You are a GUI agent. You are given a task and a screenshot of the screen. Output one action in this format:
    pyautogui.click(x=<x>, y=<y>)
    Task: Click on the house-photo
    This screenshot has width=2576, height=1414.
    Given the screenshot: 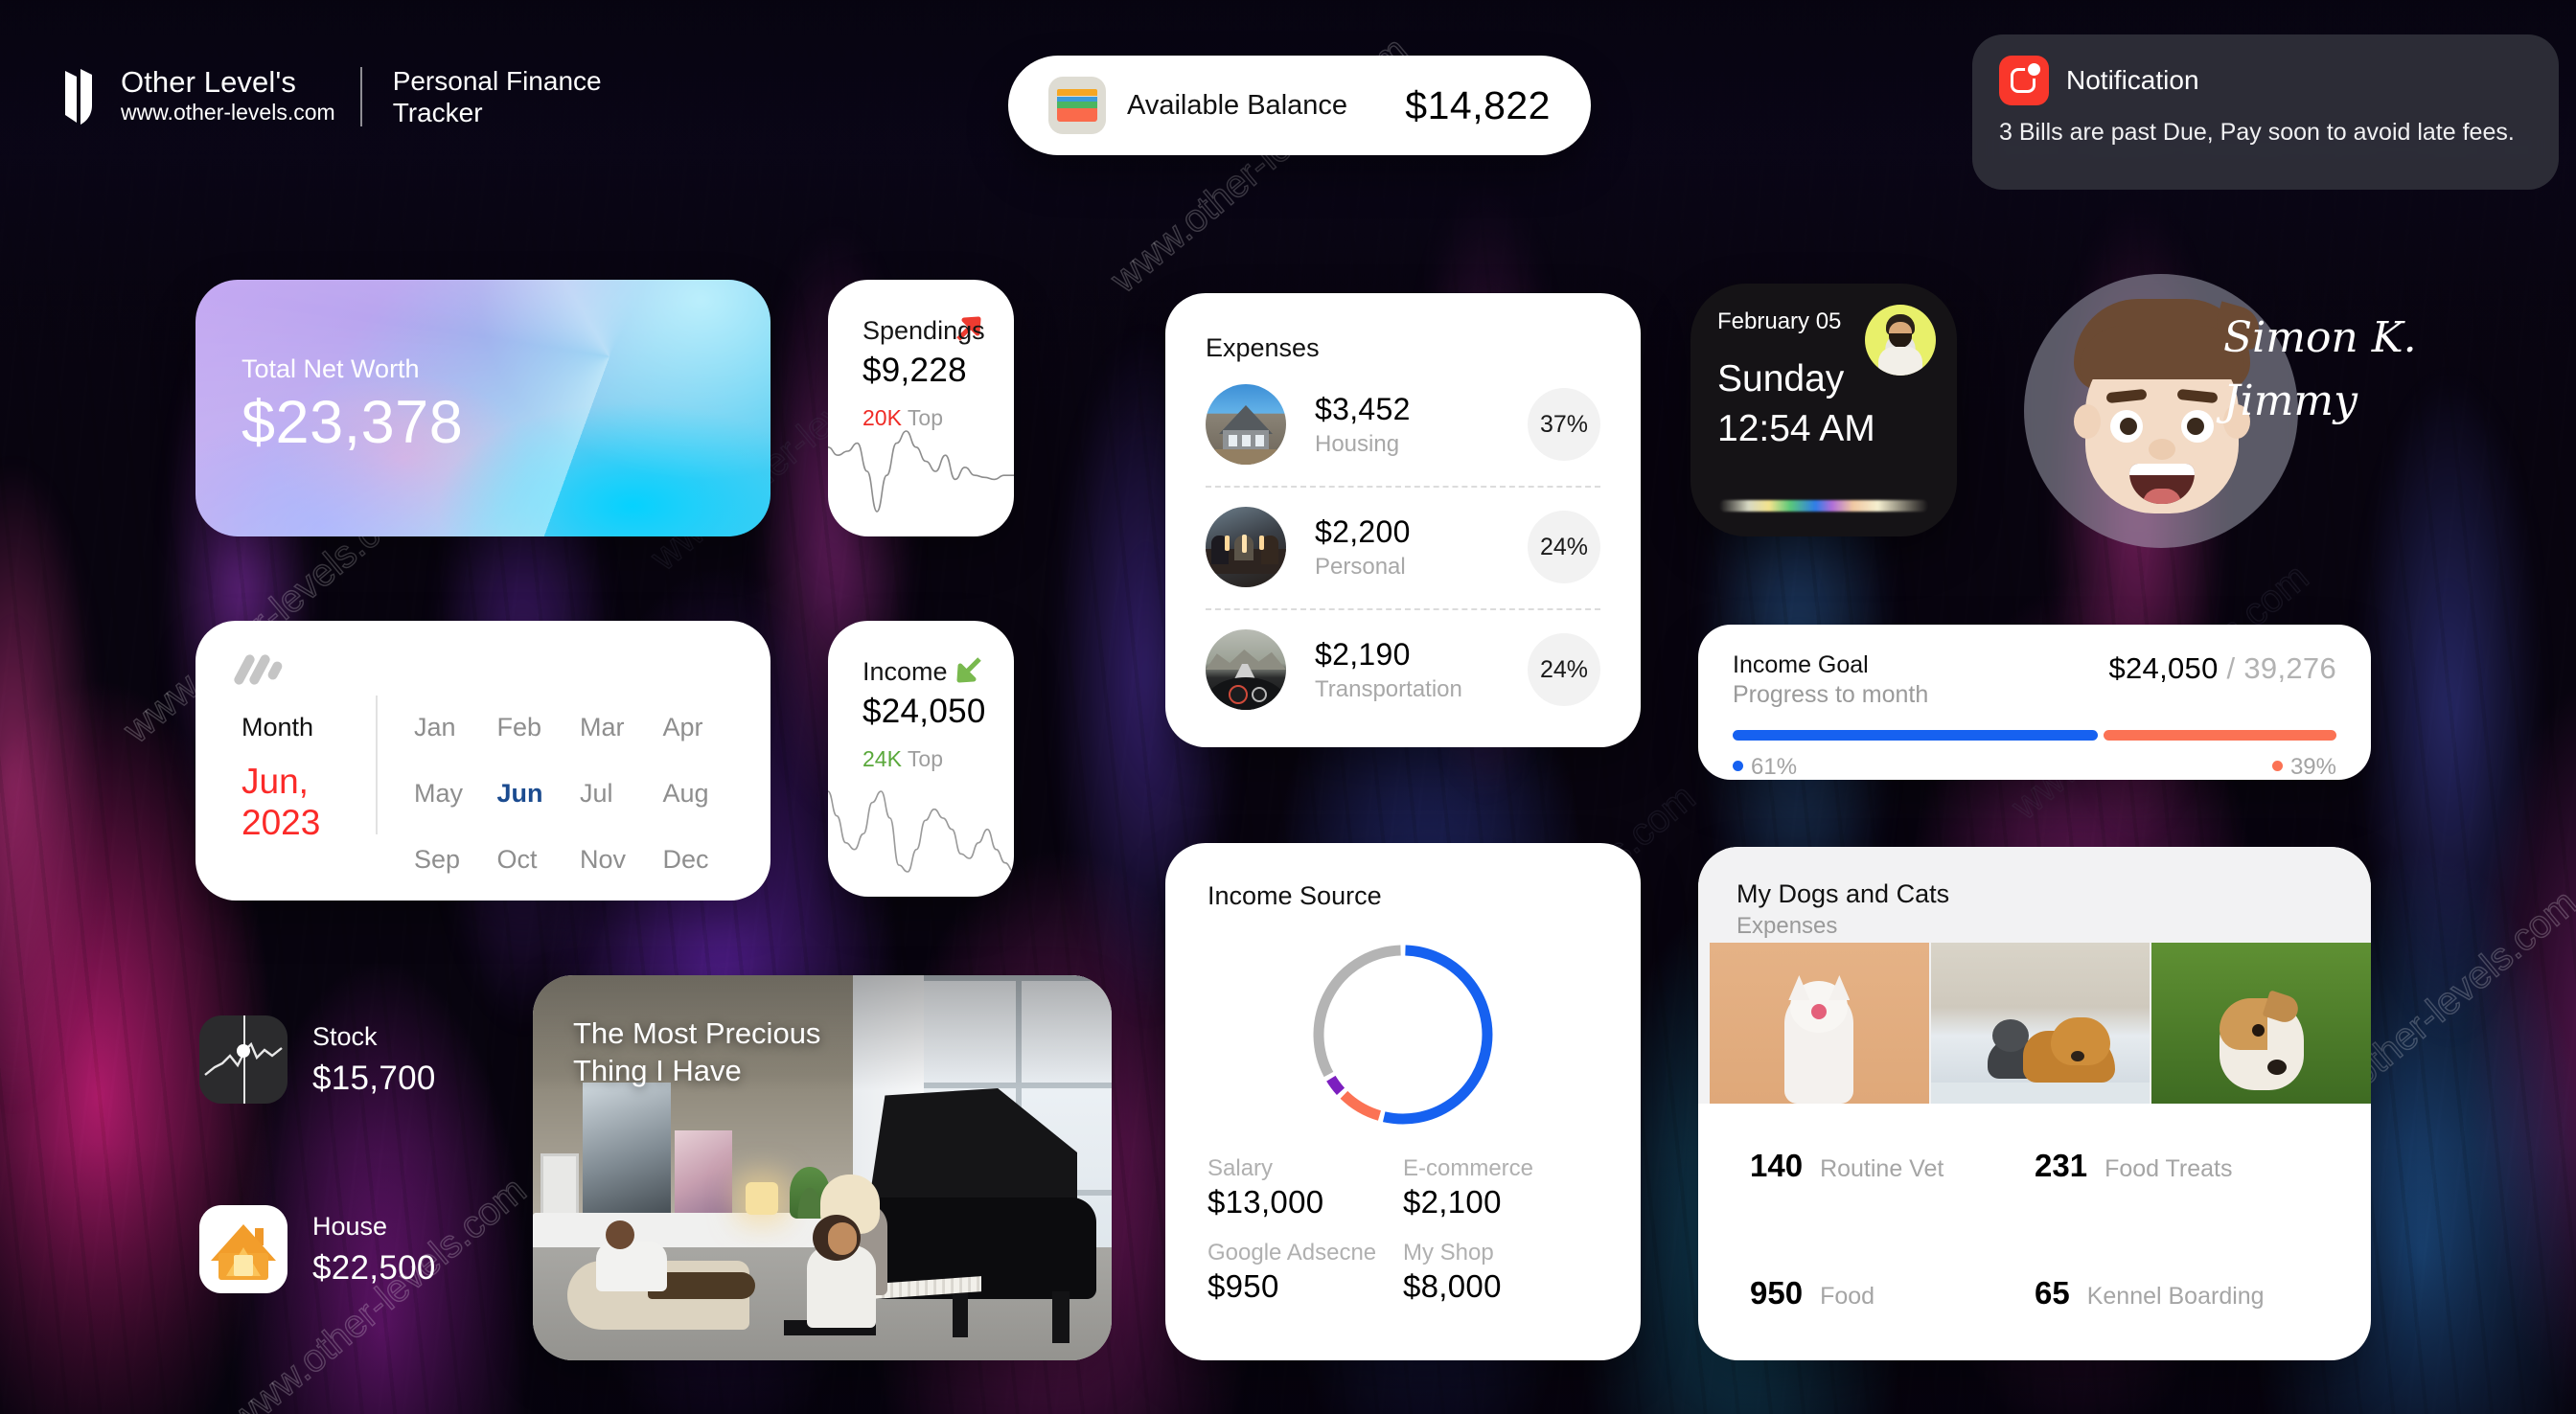 What is the action you would take?
    pyautogui.click(x=1246, y=425)
    